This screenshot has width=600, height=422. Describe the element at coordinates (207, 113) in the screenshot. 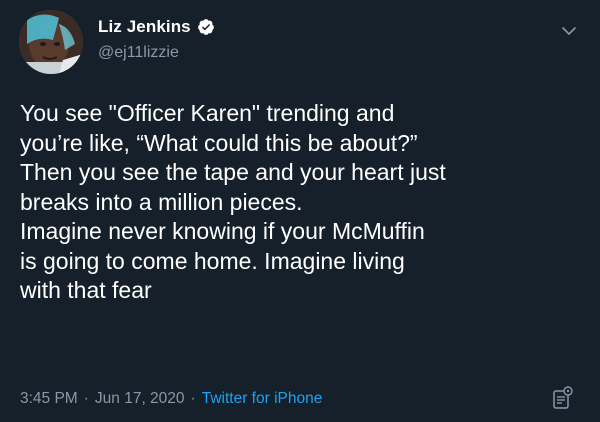

I see `tweet-text-line: You see "Officer Karen" trending and` at that location.